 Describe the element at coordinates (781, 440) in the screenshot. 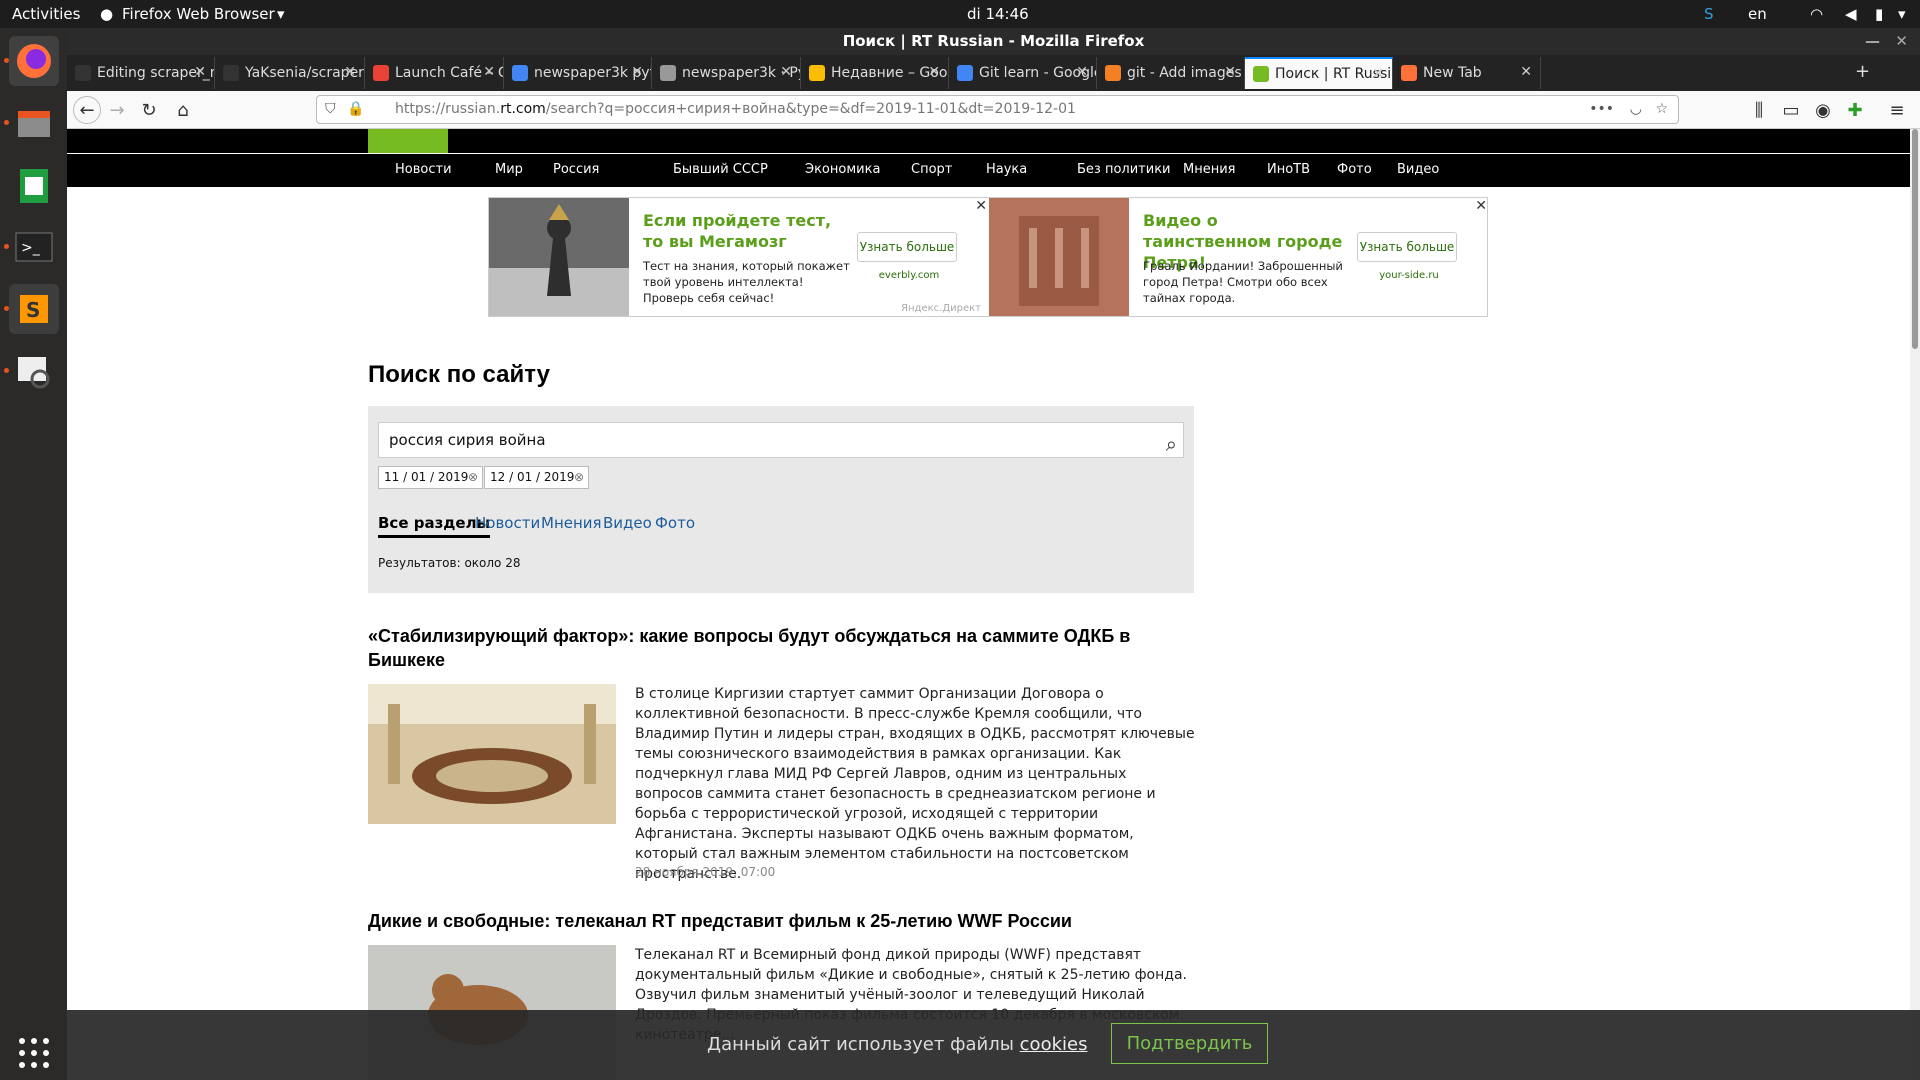

I see `search-input: россия сирия война ⌕` at that location.